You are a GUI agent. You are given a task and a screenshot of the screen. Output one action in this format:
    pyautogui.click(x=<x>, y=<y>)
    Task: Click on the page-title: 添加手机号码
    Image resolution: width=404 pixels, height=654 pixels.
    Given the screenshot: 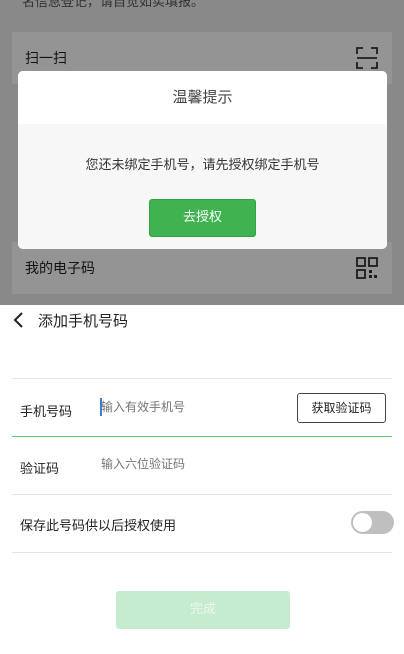 What is the action you would take?
    pyautogui.click(x=83, y=321)
    